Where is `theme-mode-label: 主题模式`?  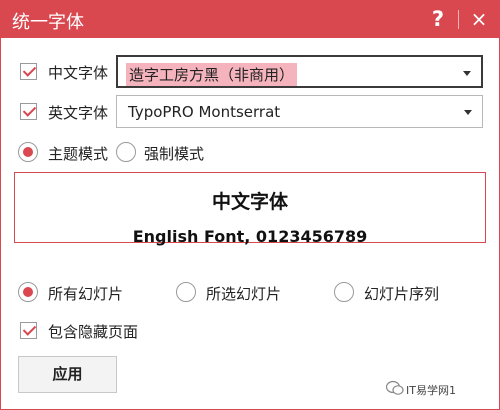
theme-mode-label: 主题模式 is located at coordinates (78, 154).